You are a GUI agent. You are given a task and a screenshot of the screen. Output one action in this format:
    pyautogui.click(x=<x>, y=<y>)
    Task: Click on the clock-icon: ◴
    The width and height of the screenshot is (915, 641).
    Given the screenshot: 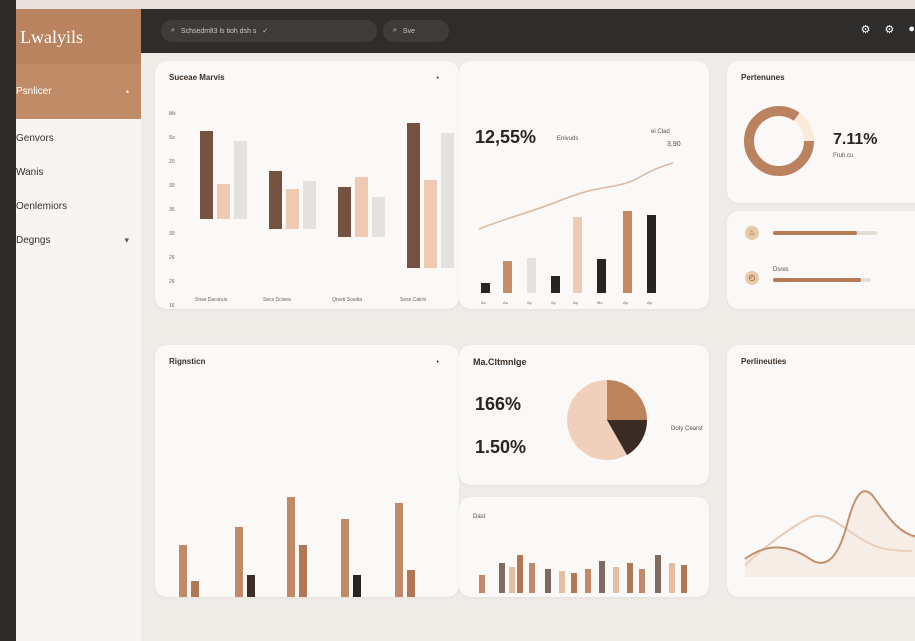 What is the action you would take?
    pyautogui.click(x=752, y=278)
    